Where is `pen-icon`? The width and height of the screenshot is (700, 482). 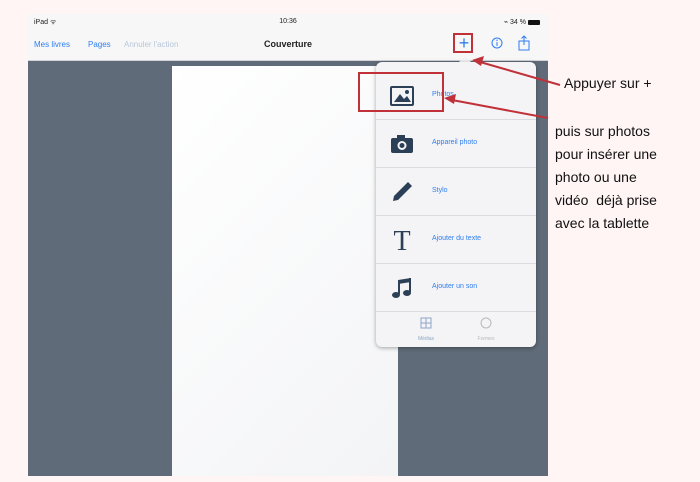
pen-icon is located at coordinates (402, 192).